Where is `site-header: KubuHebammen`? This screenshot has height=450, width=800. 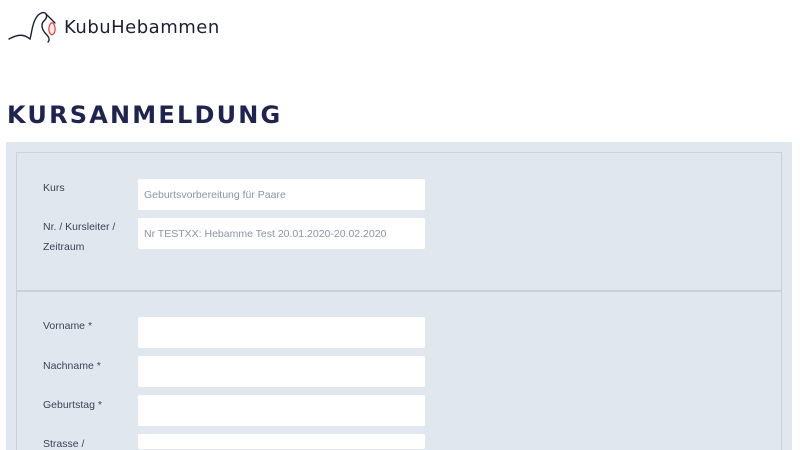
site-header: KubuHebammen is located at coordinates (400, 30).